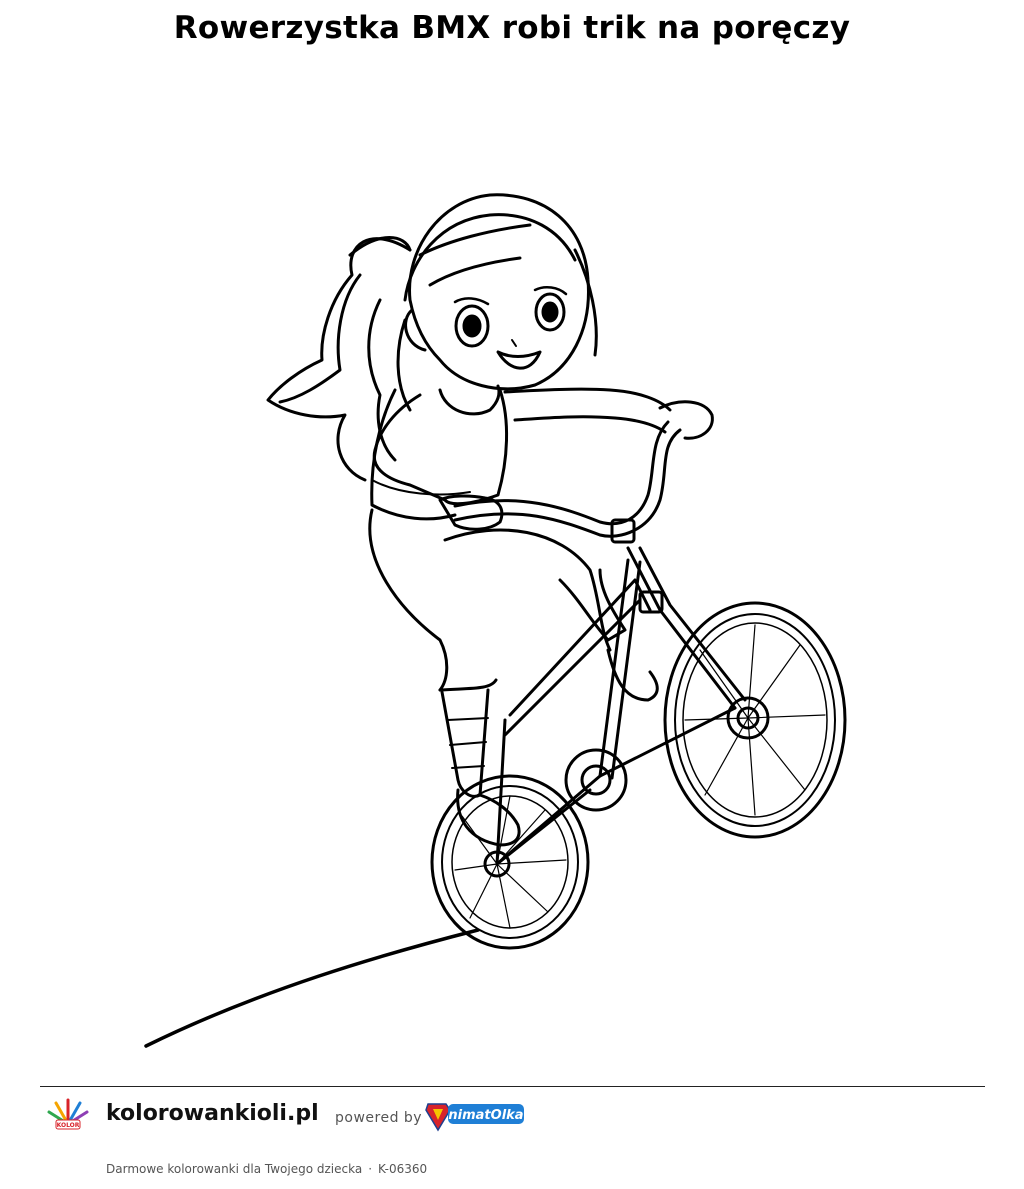 This screenshot has height=1189, width=1024. I want to click on powered-by-label: powered by, so click(379, 1118).